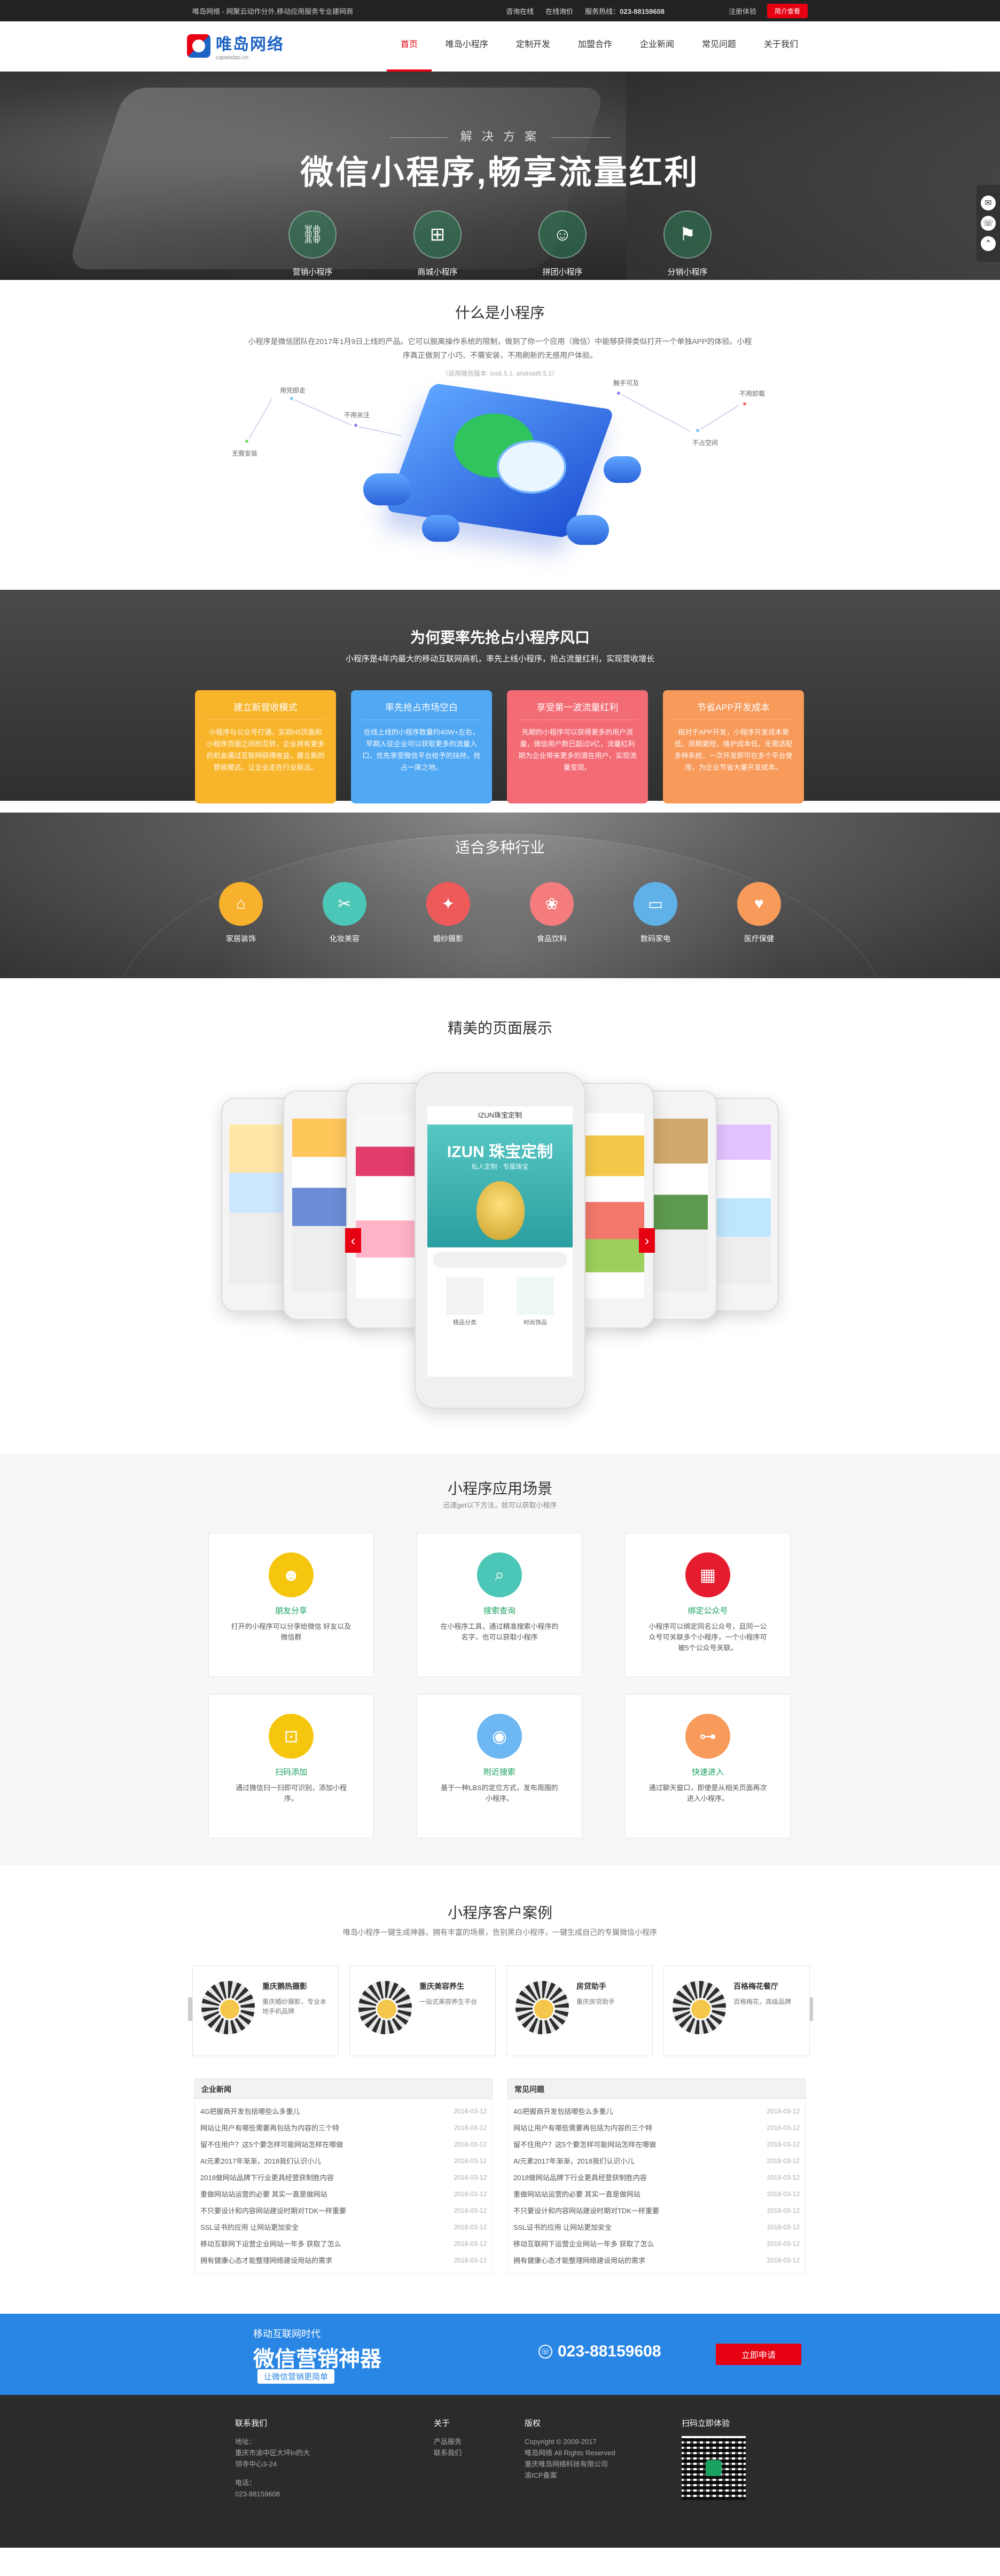  I want to click on scene-title: 快速进入, so click(707, 1772).